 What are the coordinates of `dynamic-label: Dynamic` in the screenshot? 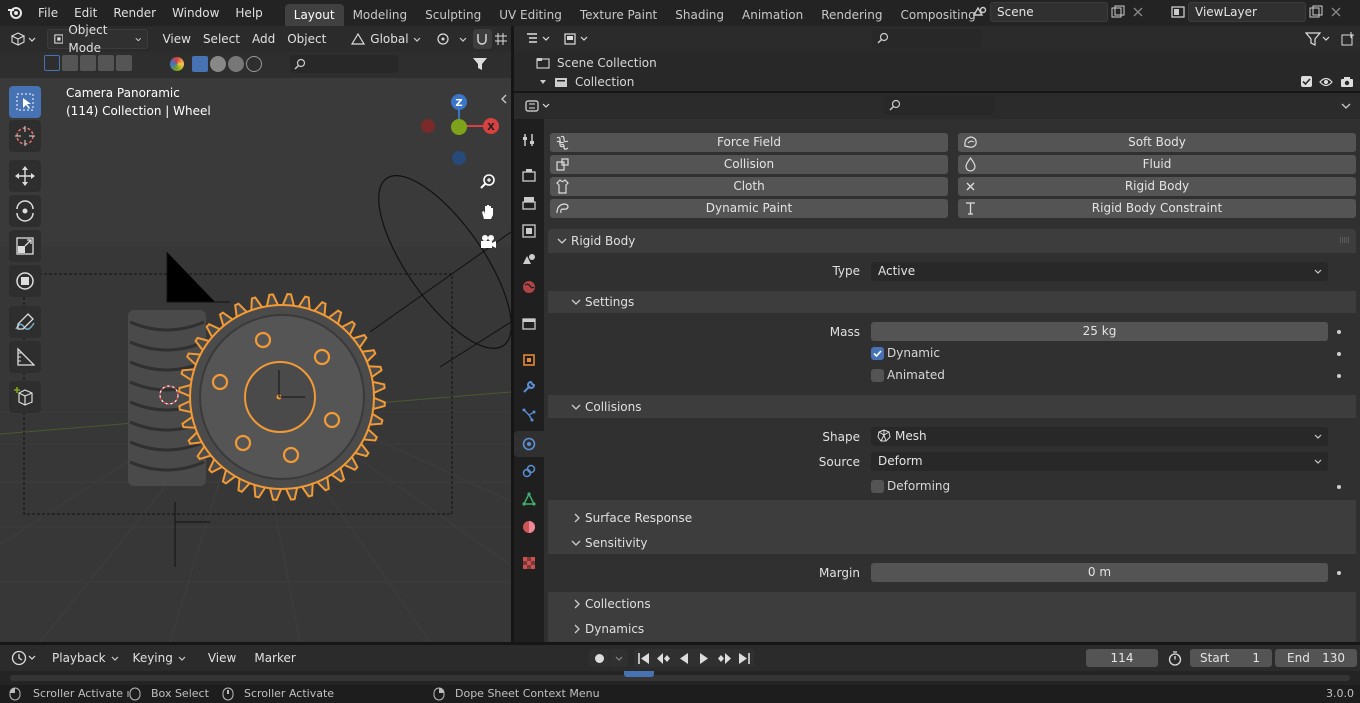 It's located at (913, 353).